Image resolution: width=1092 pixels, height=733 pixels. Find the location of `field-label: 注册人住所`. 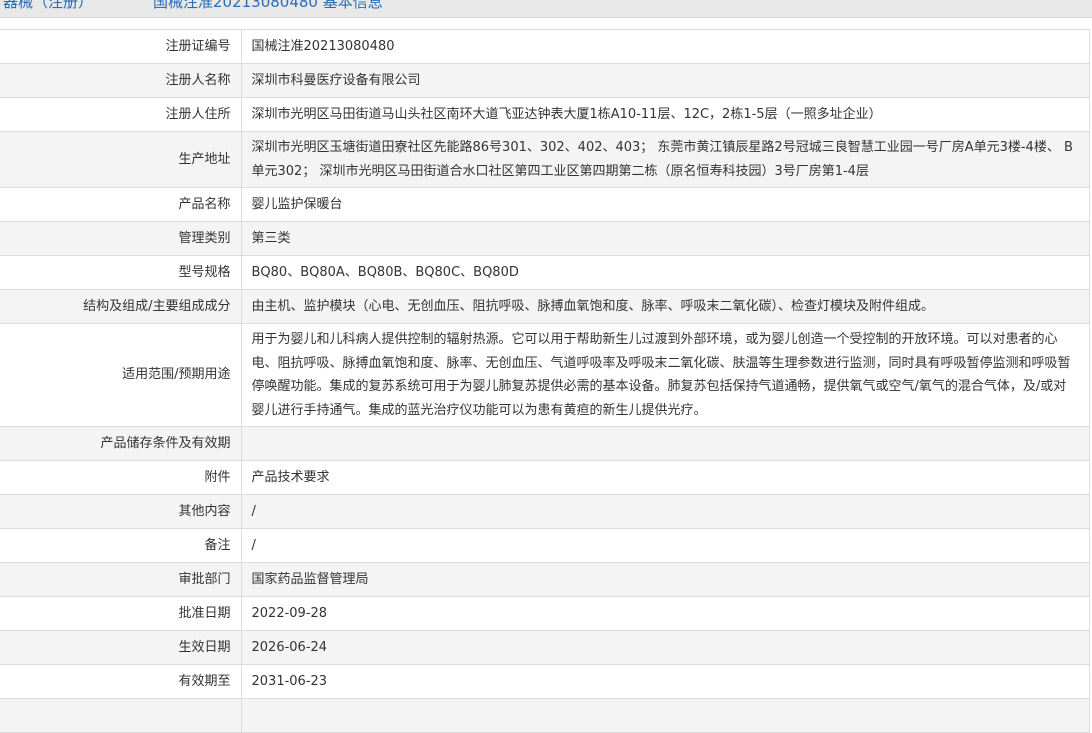

field-label: 注册人住所 is located at coordinates (121, 114).